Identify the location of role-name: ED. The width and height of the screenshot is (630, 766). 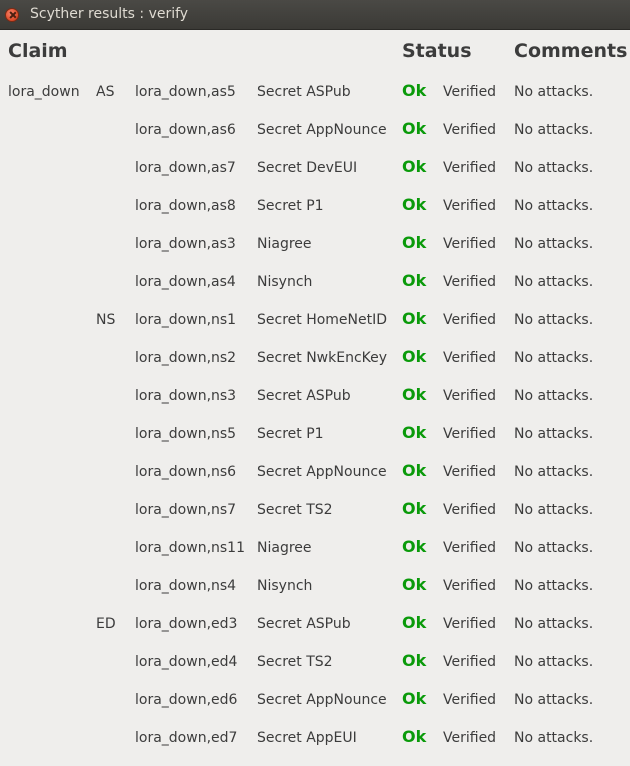
(106, 624).